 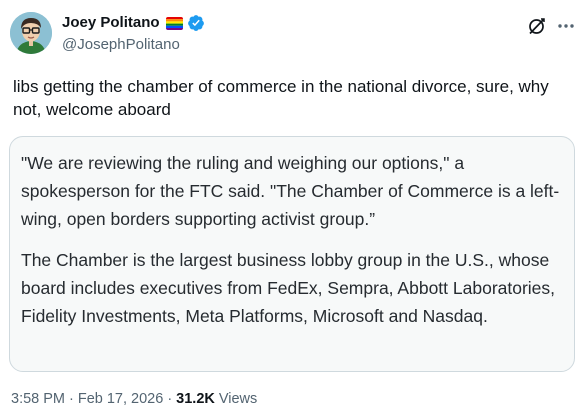 What do you see at coordinates (111, 23) in the screenshot?
I see `author-display-name: Joey Politano` at bounding box center [111, 23].